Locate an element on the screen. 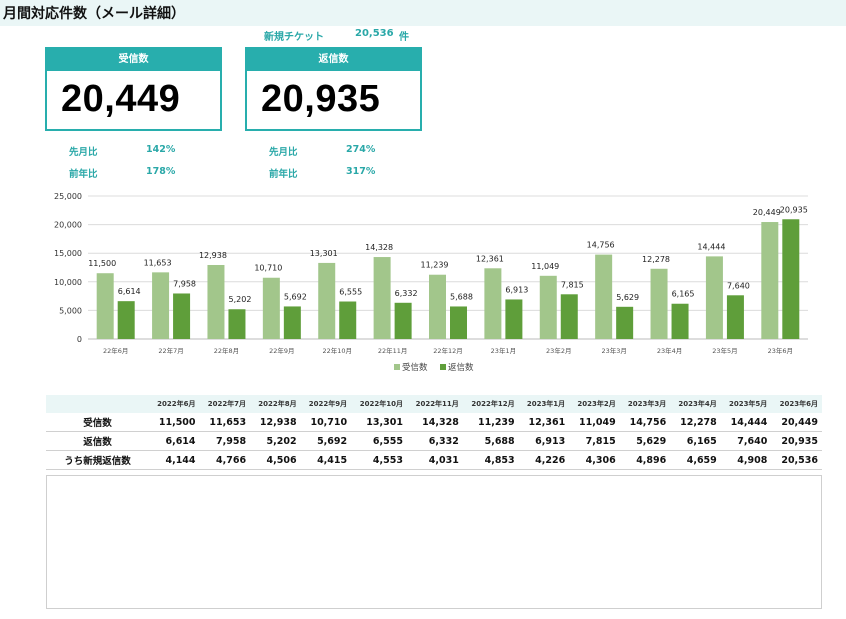 The image size is (846, 619). x-tick-label: 23年5月 is located at coordinates (724, 350).